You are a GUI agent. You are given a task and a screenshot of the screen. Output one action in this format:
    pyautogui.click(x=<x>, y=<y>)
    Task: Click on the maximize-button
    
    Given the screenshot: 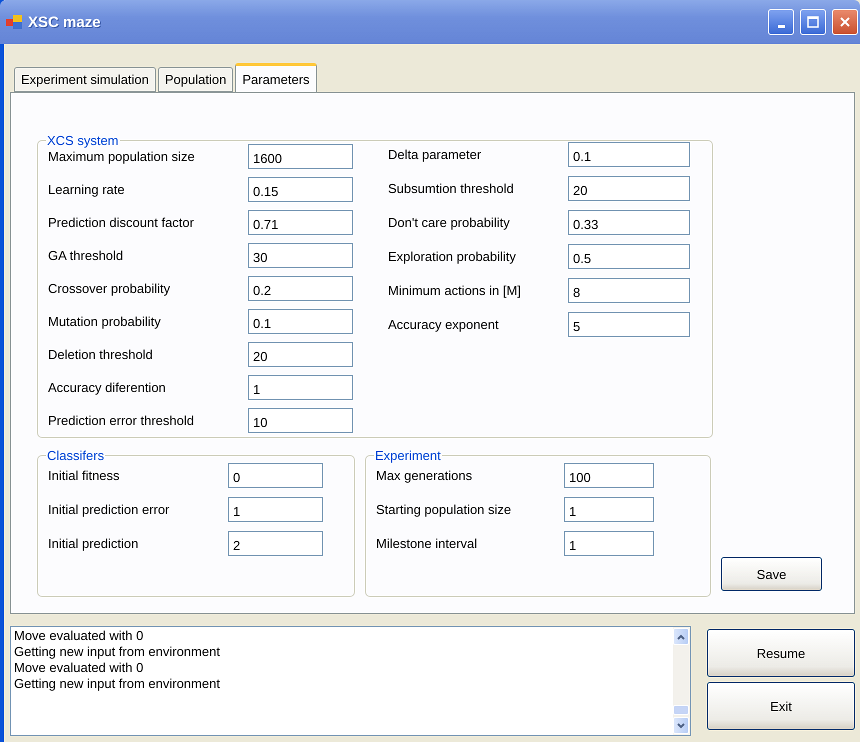 What is the action you would take?
    pyautogui.click(x=813, y=22)
    